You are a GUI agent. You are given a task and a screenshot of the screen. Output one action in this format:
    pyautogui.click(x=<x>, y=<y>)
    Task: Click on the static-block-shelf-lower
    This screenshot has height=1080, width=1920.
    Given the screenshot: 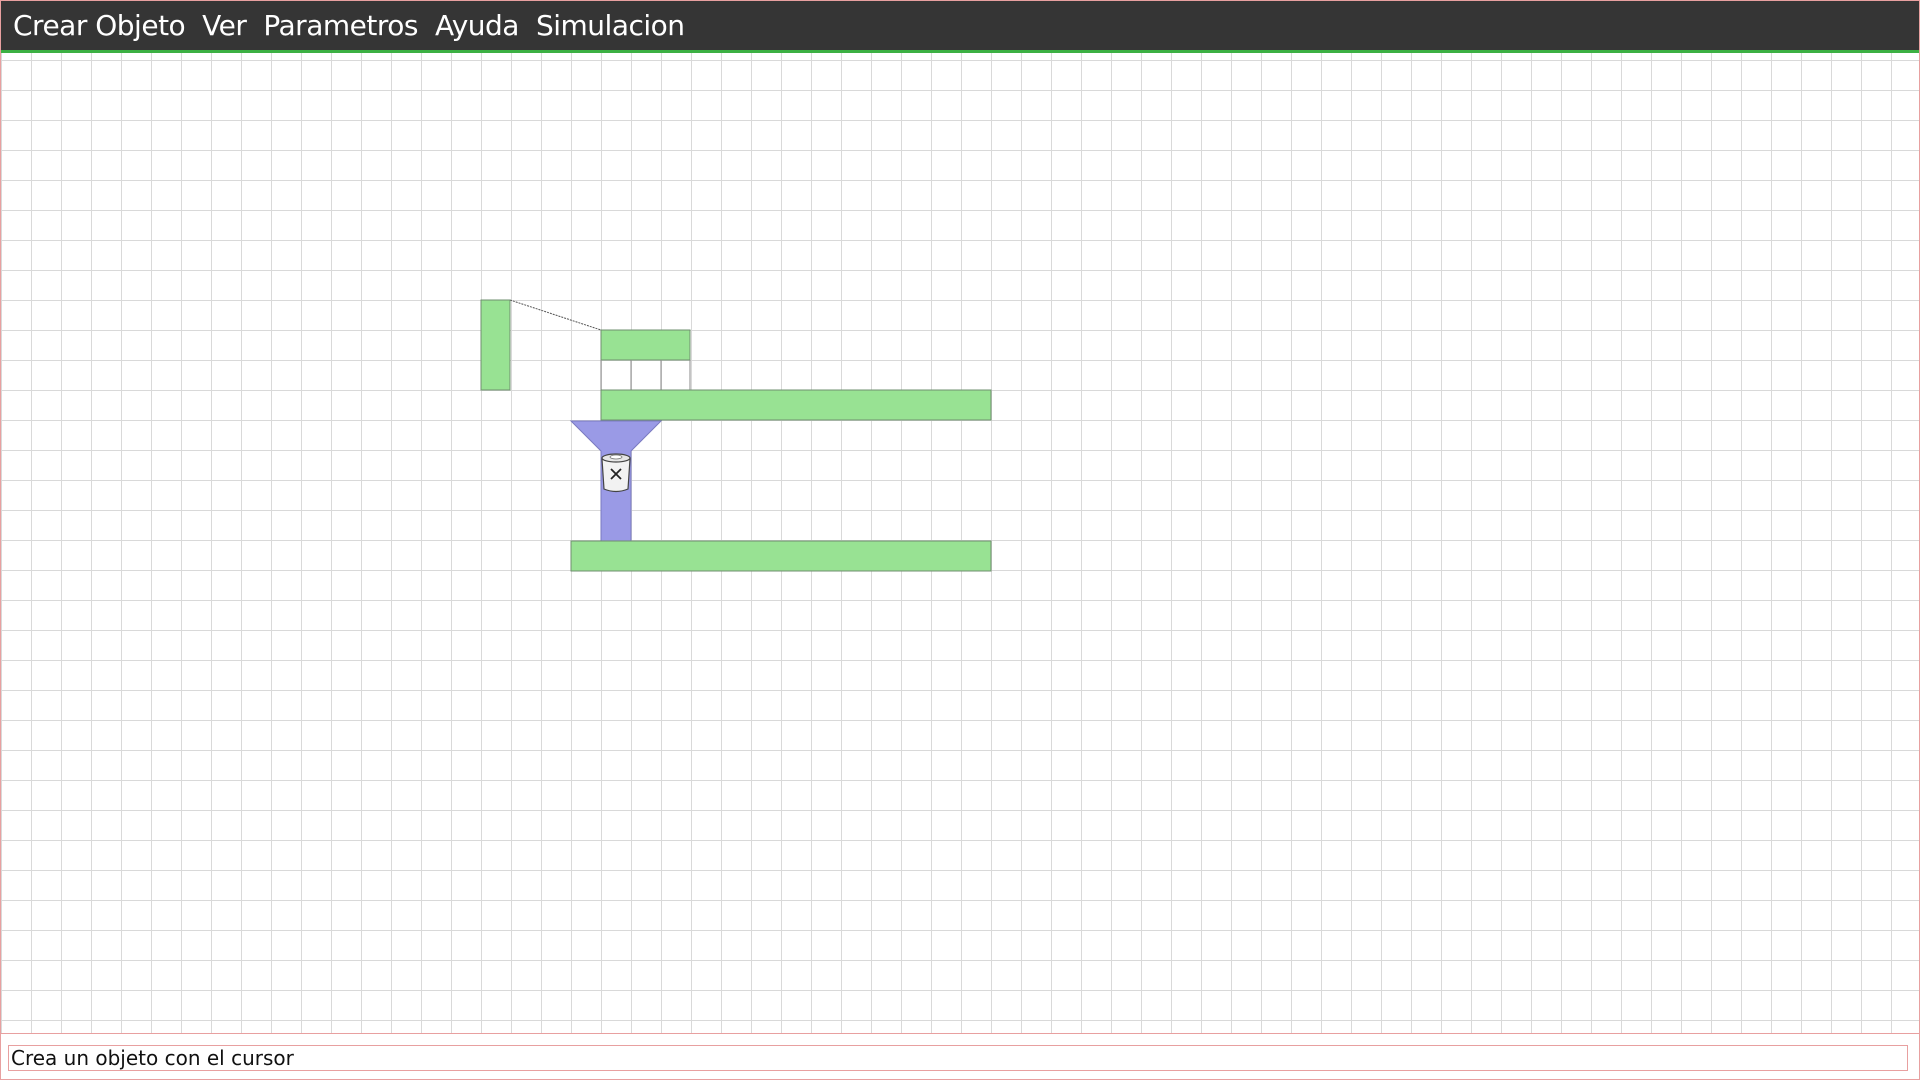 What is the action you would take?
    pyautogui.click(x=781, y=556)
    